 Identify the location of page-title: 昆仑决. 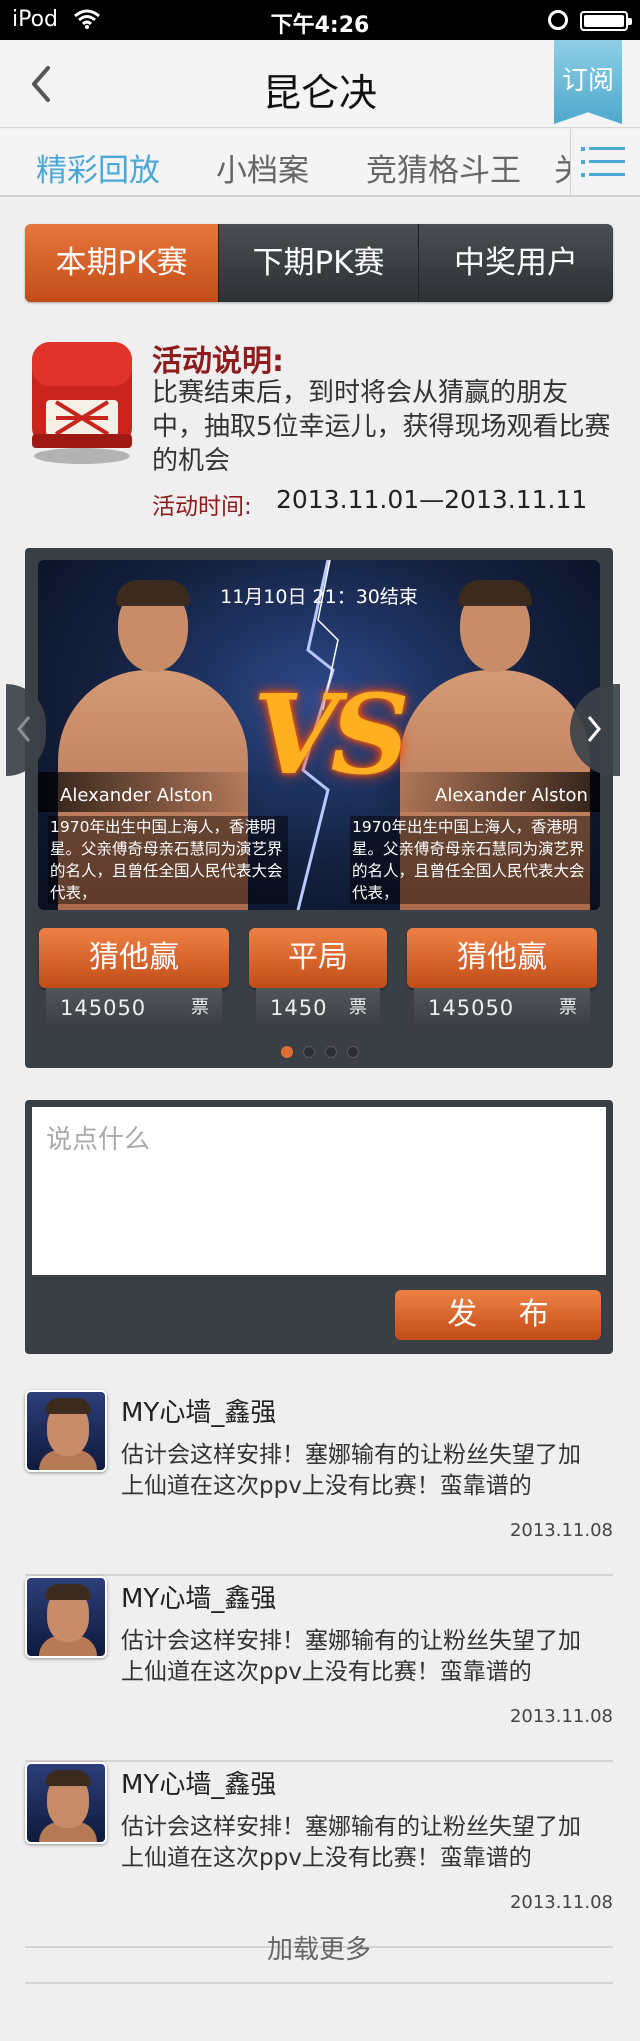
(319, 93).